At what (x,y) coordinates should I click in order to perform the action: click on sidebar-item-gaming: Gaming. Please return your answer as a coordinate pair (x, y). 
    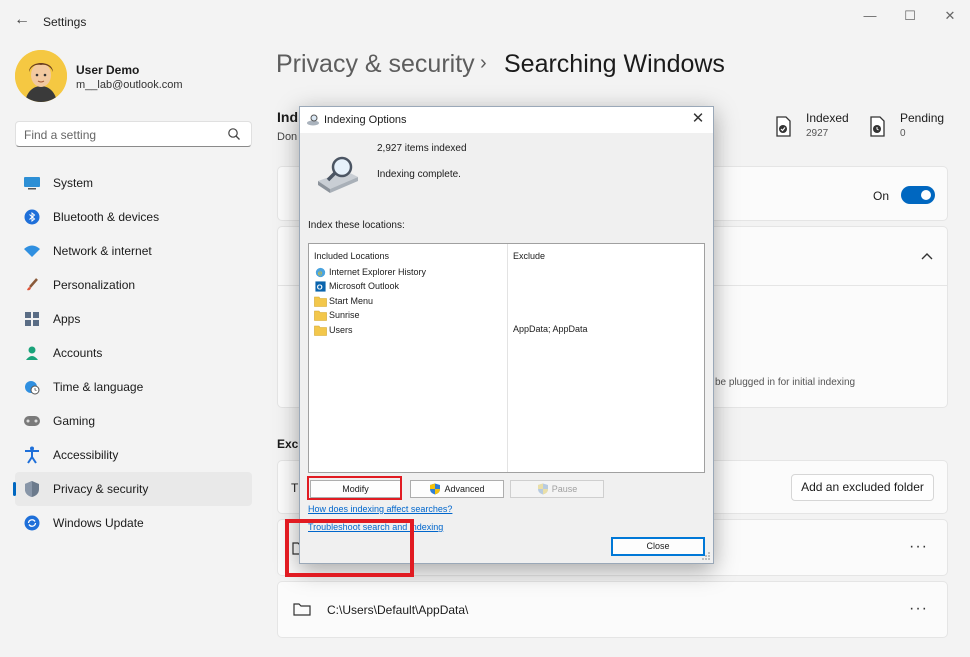
    Looking at the image, I should click on (133, 421).